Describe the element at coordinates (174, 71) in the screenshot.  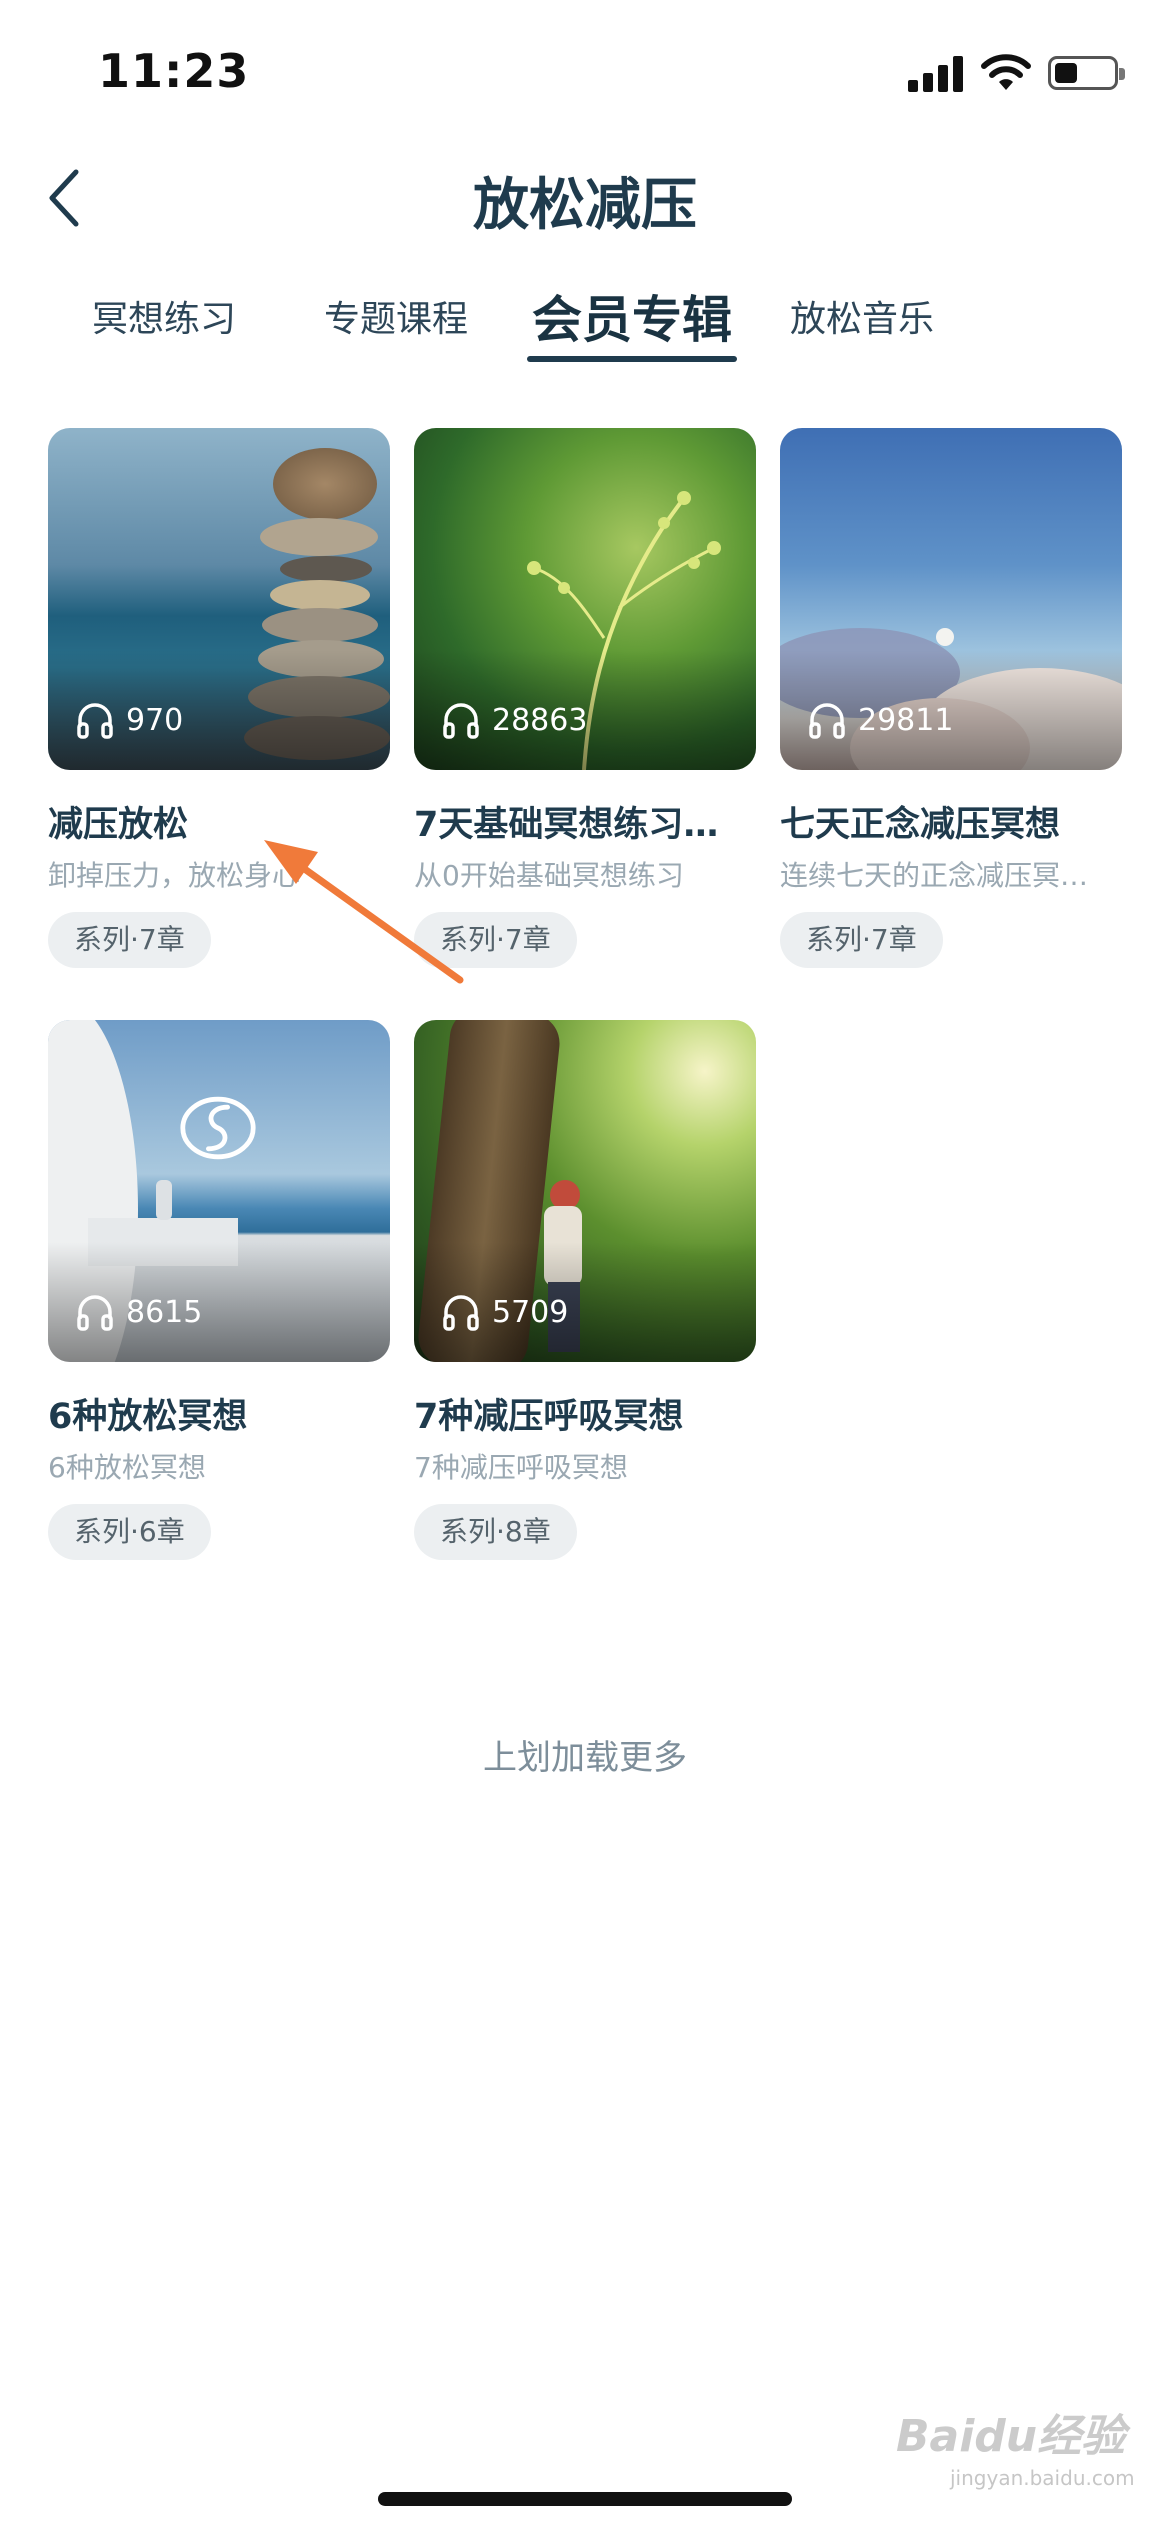
I see `status-time: 11:23` at that location.